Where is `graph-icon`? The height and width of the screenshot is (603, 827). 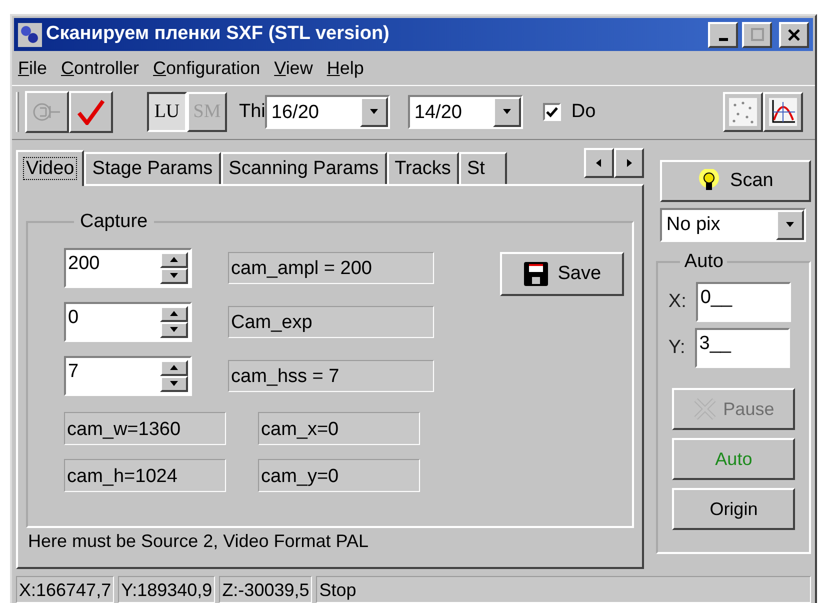
graph-icon is located at coordinates (783, 112).